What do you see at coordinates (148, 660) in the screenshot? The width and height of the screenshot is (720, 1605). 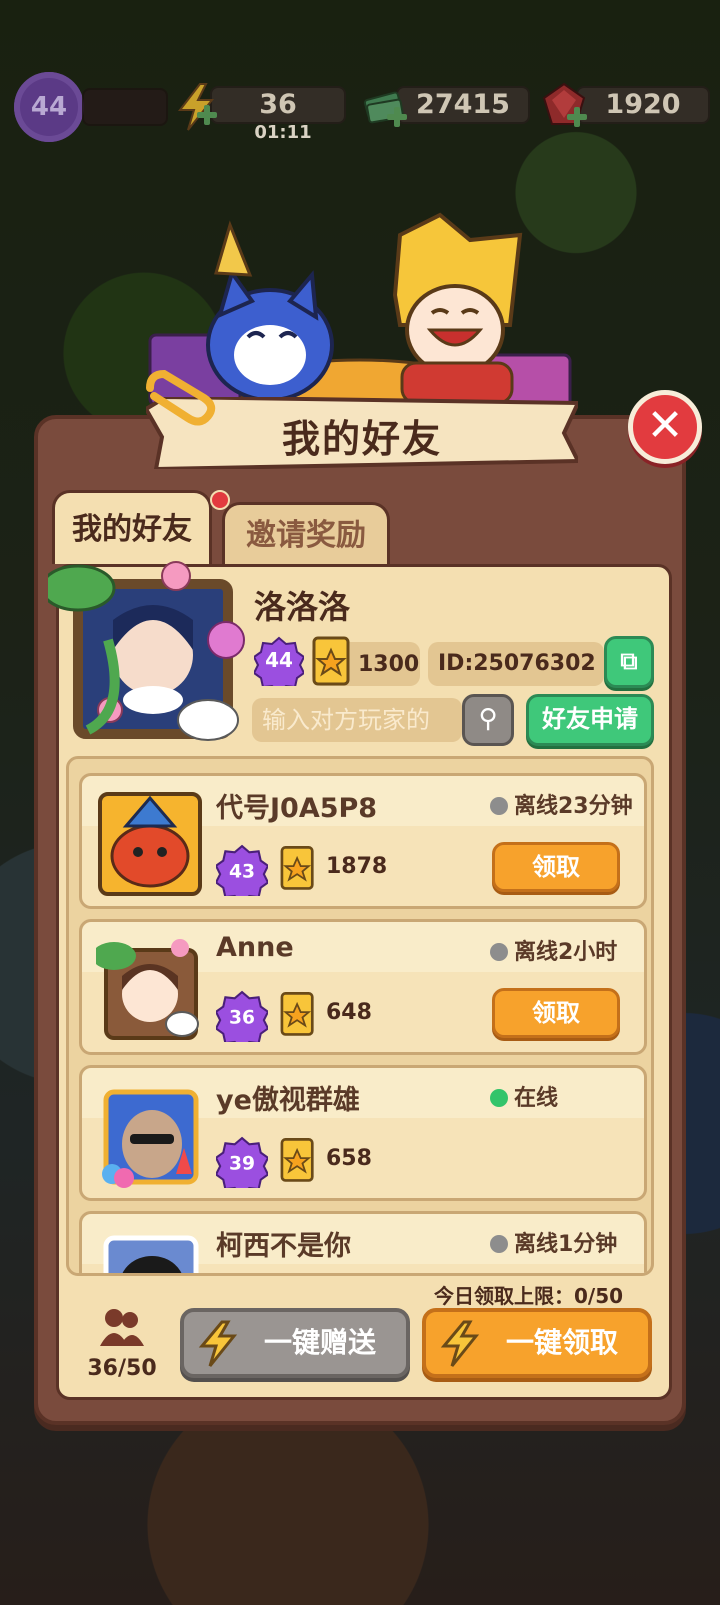 I see `my-avatar-frame` at bounding box center [148, 660].